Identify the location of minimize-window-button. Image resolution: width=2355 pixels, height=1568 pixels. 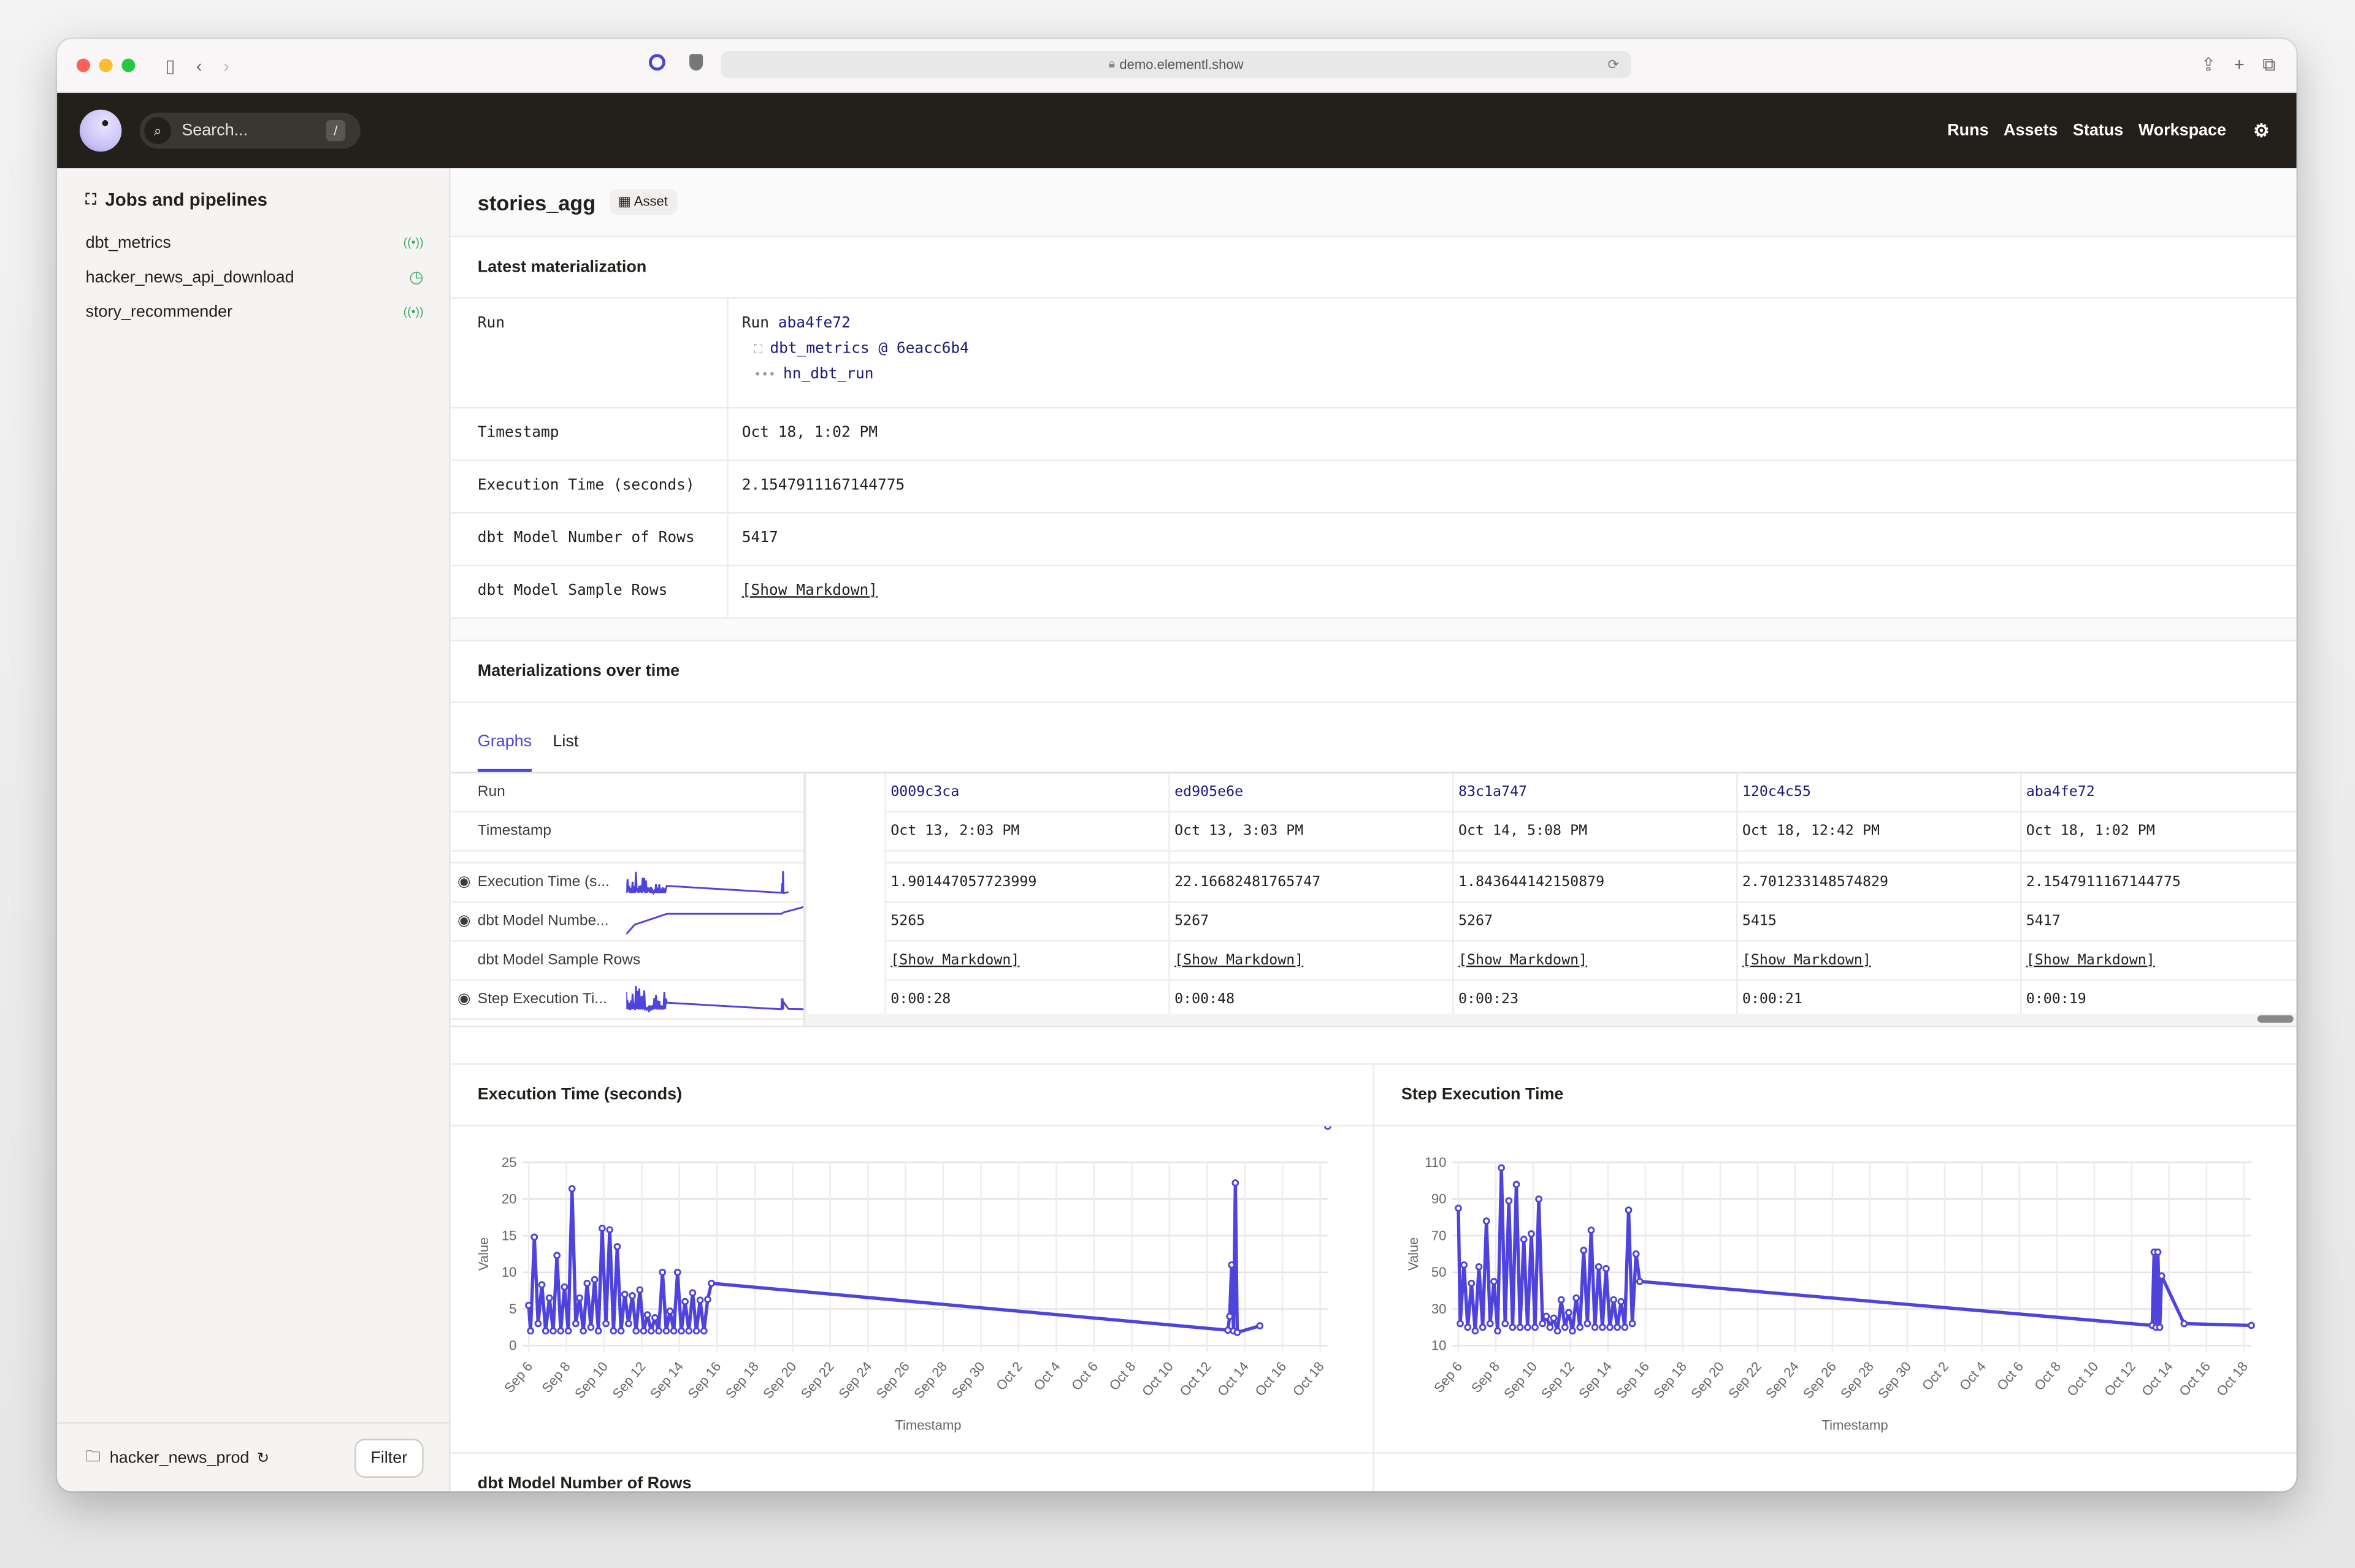
(106, 65).